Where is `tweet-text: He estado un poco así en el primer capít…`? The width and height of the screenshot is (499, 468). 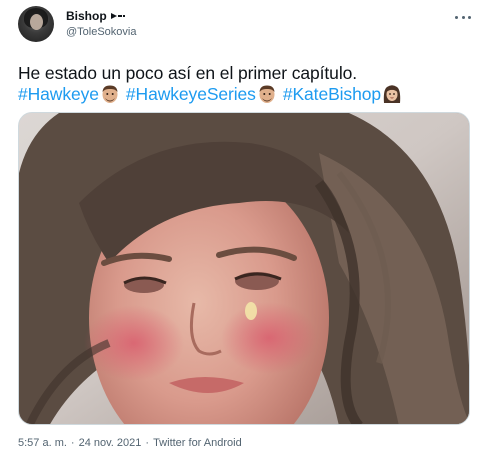 tweet-text: He estado un poco así en el primer capít… is located at coordinates (187, 73).